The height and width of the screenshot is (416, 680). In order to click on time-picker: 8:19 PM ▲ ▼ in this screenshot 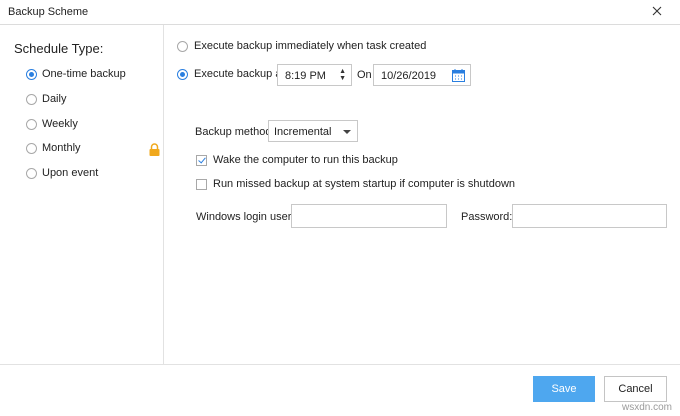, I will do `click(314, 75)`.